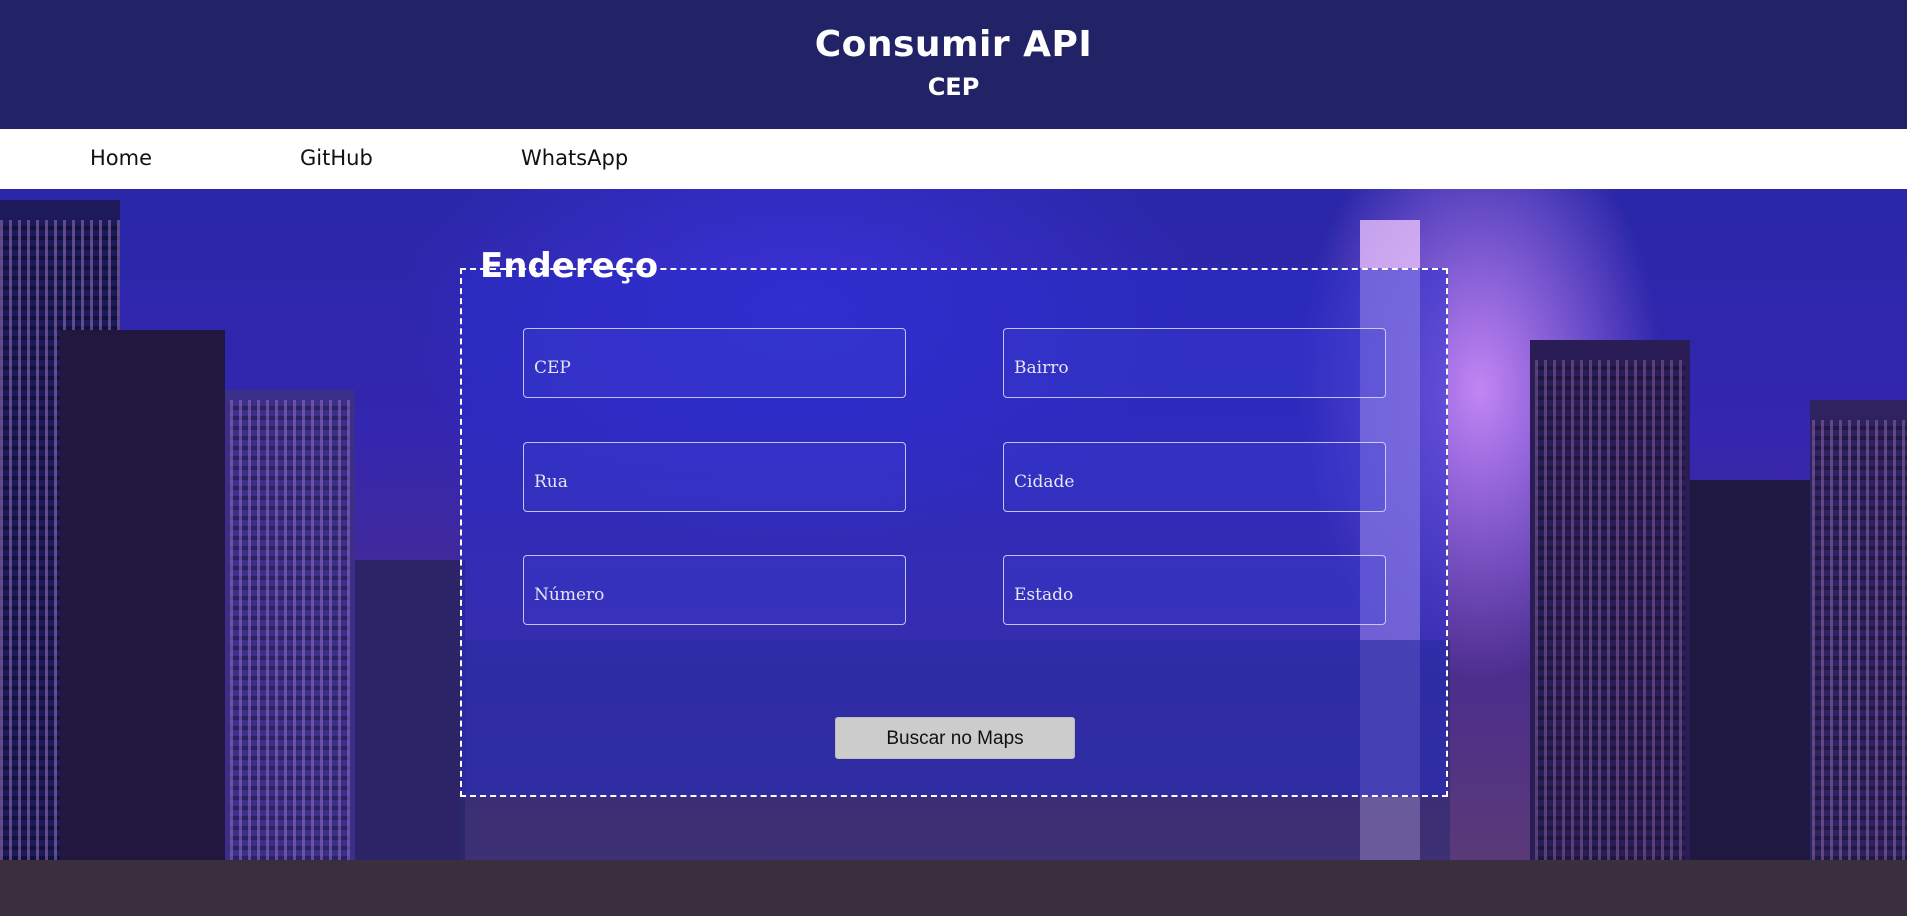 The image size is (1907, 916). I want to click on estado-input, so click(1194, 590).